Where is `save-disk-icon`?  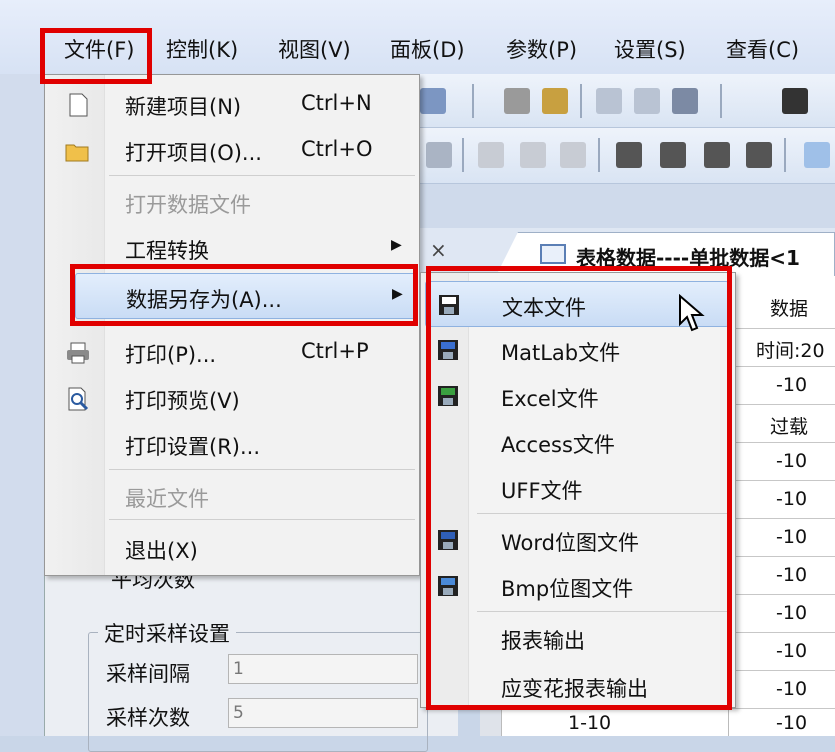 save-disk-icon is located at coordinates (685, 101).